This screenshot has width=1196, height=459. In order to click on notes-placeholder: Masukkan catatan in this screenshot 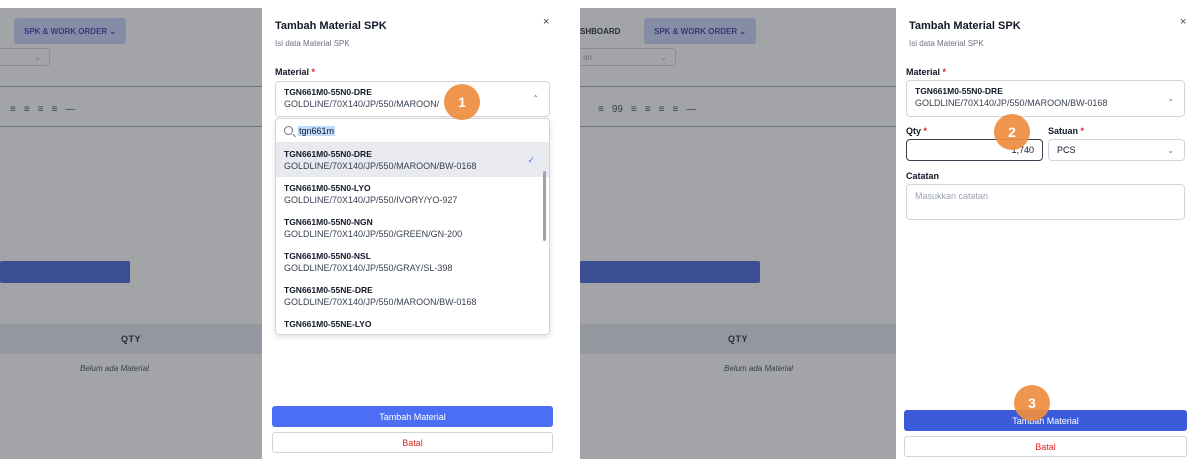, I will do `click(952, 196)`.